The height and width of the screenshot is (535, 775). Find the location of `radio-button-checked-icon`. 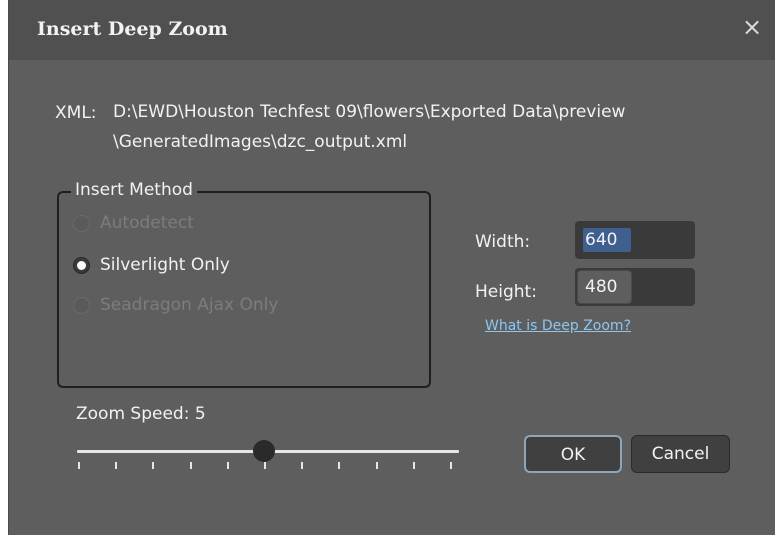

radio-button-checked-icon is located at coordinates (81, 265).